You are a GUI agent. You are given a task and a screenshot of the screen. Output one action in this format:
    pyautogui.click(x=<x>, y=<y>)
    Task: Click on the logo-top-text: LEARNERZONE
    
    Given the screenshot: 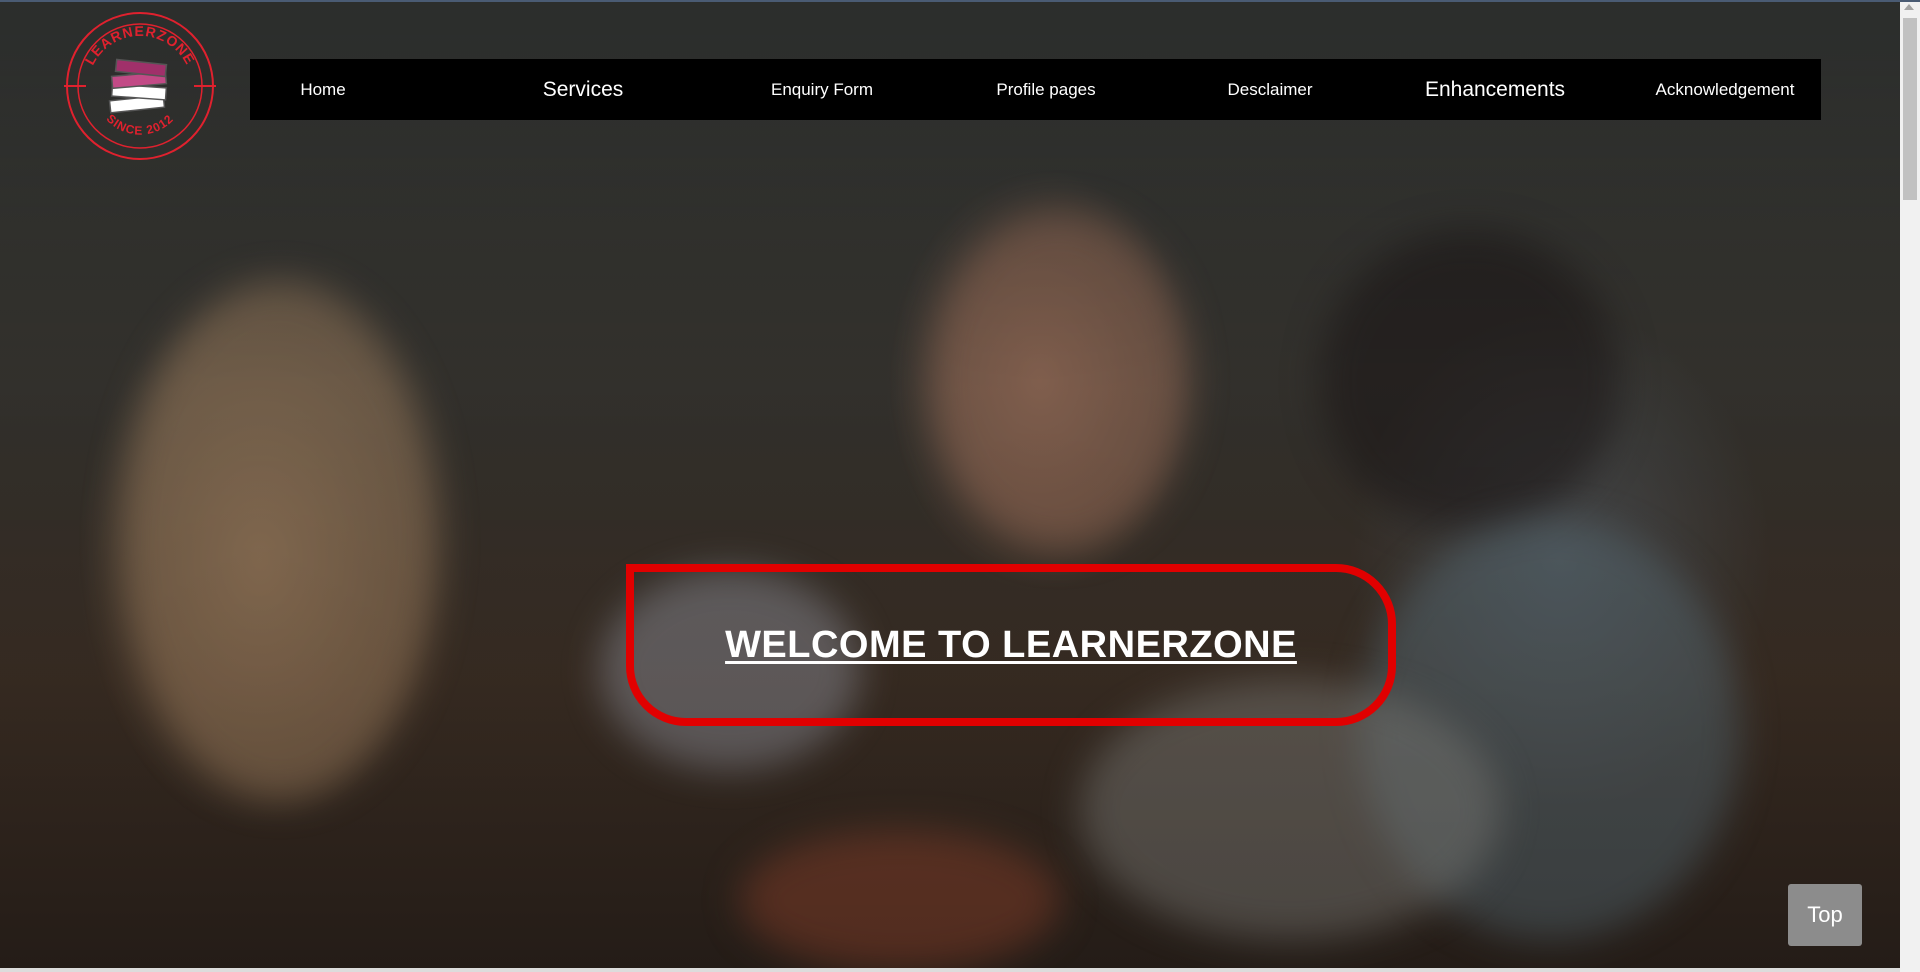 What is the action you would take?
    pyautogui.click(x=139, y=45)
    